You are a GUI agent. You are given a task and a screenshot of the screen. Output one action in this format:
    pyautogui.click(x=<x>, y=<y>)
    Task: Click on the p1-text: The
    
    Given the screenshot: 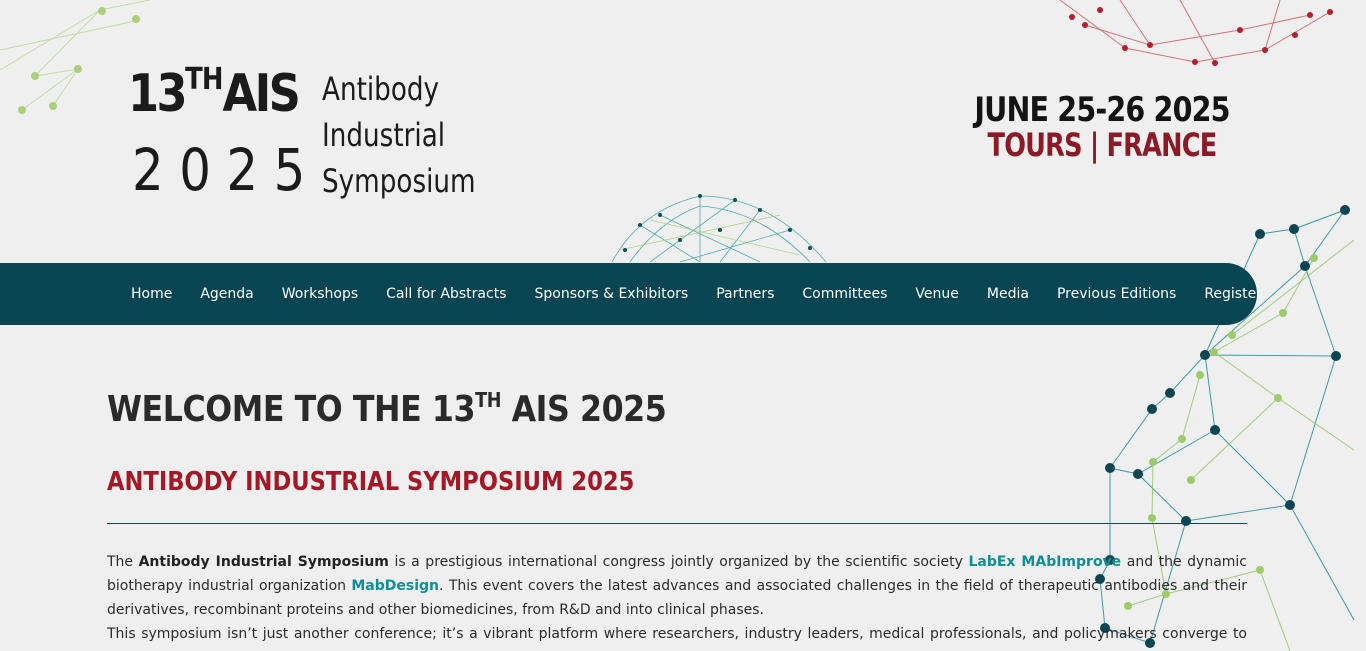 What is the action you would take?
    pyautogui.click(x=123, y=562)
    